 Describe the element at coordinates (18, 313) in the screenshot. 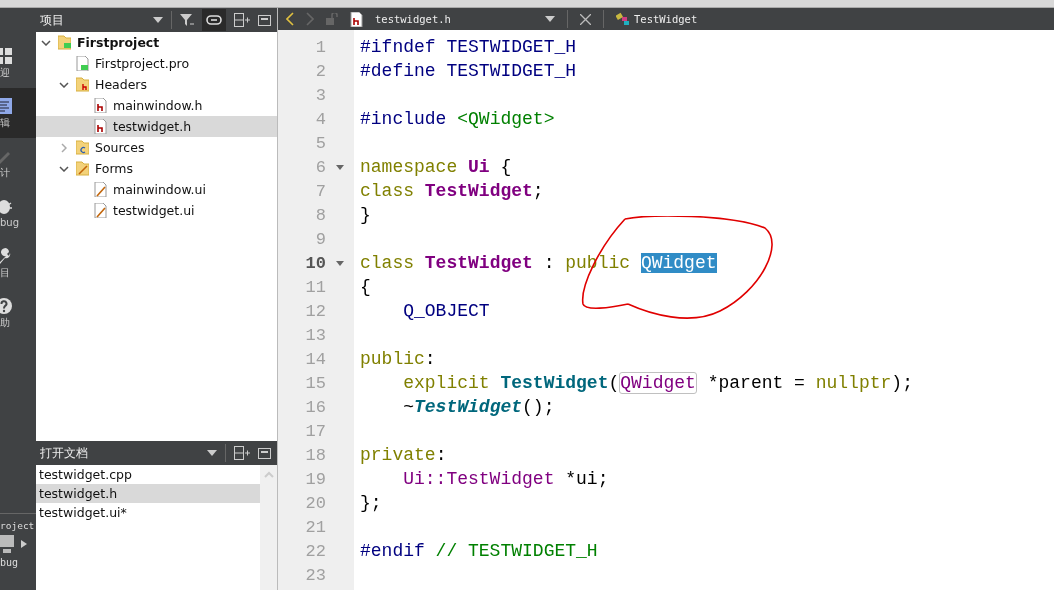

I see `mode-button: 助` at that location.